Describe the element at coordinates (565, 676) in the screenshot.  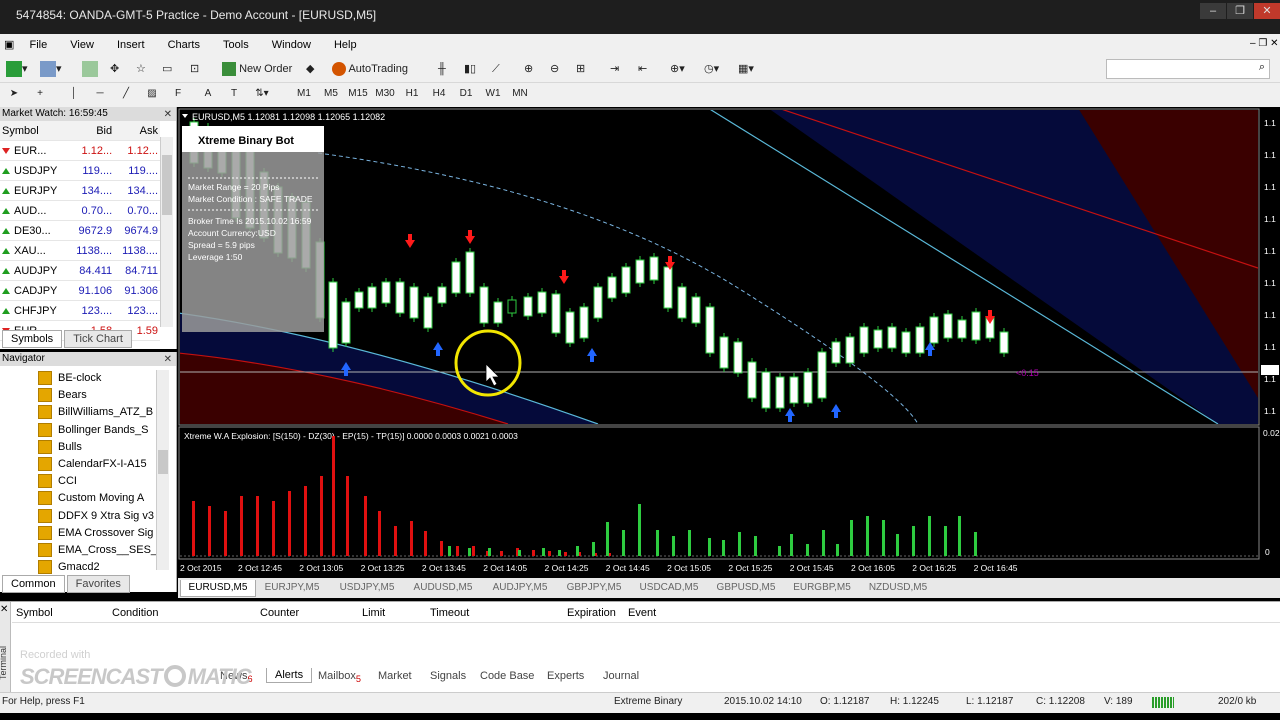
I see `tab-experts: Experts` at that location.